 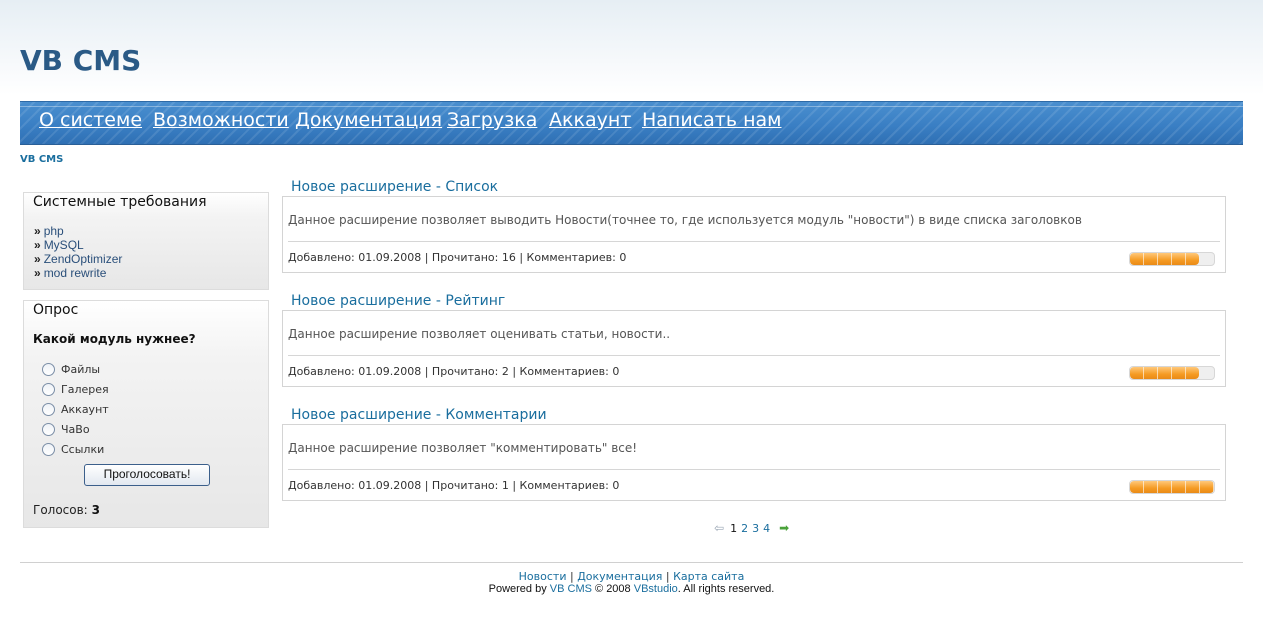 I want to click on page-link: 2, so click(x=744, y=528).